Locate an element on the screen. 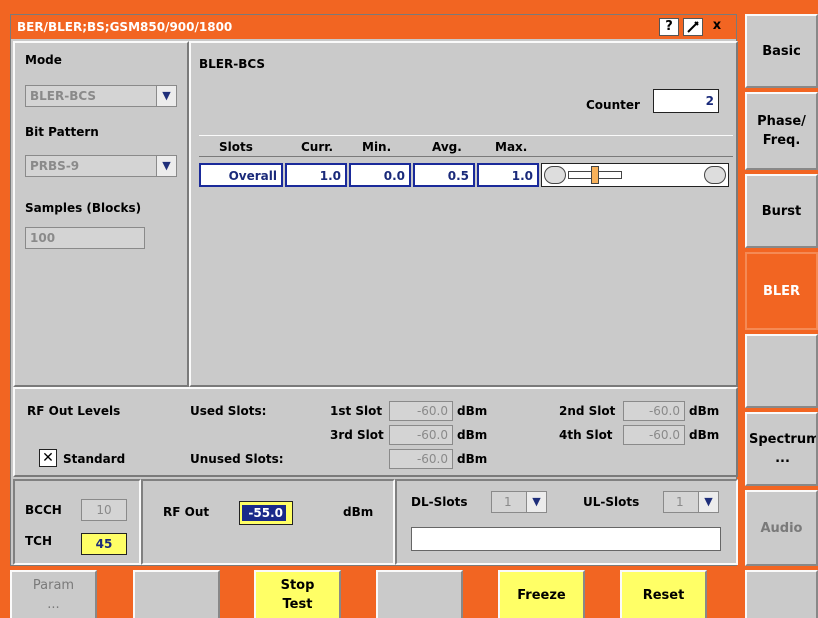  window-title: BER/BLER;BS;GSM850/900/1800 is located at coordinates (125, 27).